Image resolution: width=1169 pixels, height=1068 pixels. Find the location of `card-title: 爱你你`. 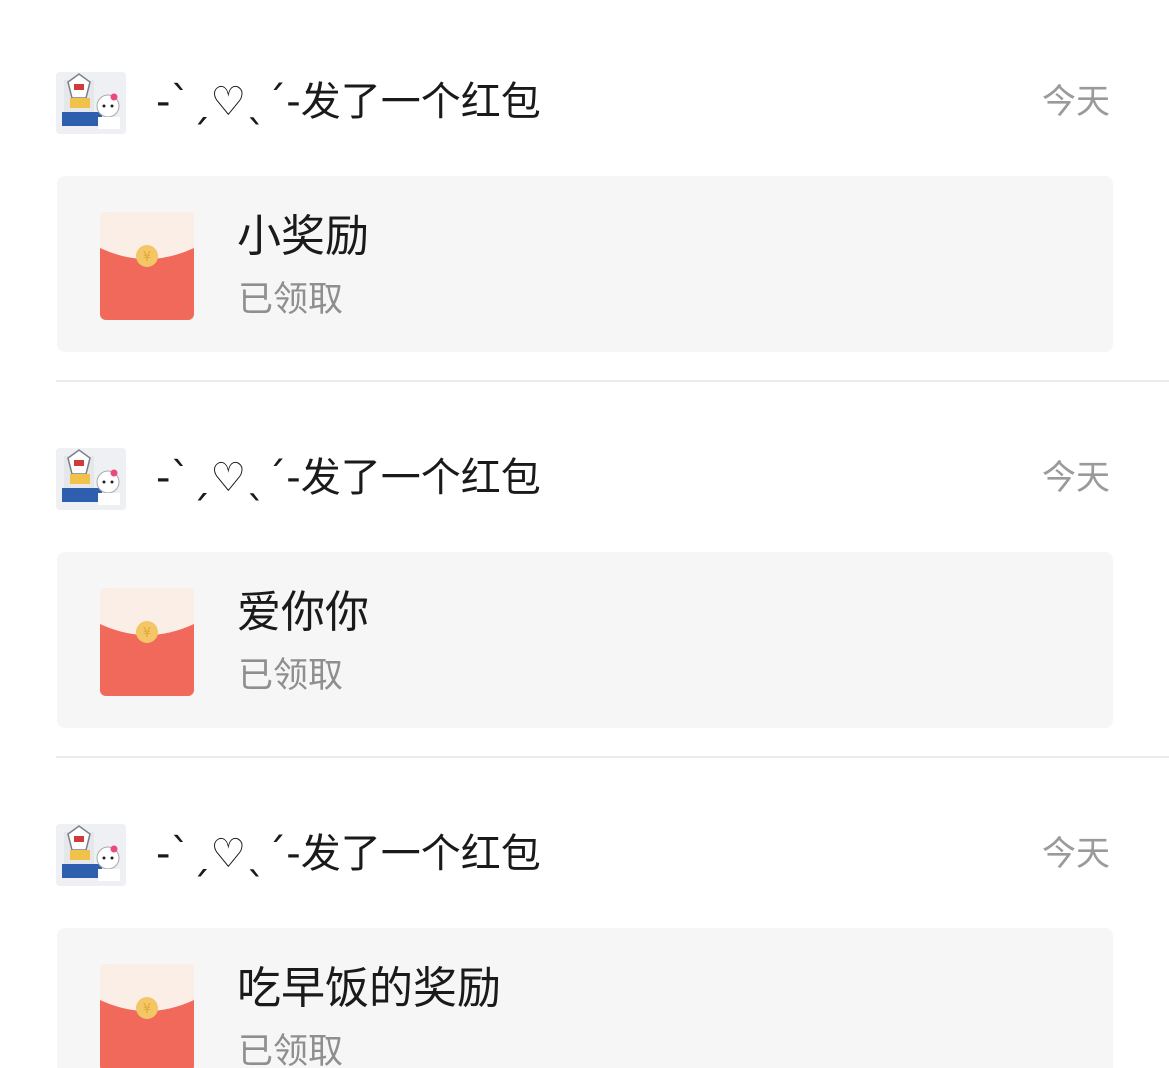

card-title: 爱你你 is located at coordinates (303, 612).